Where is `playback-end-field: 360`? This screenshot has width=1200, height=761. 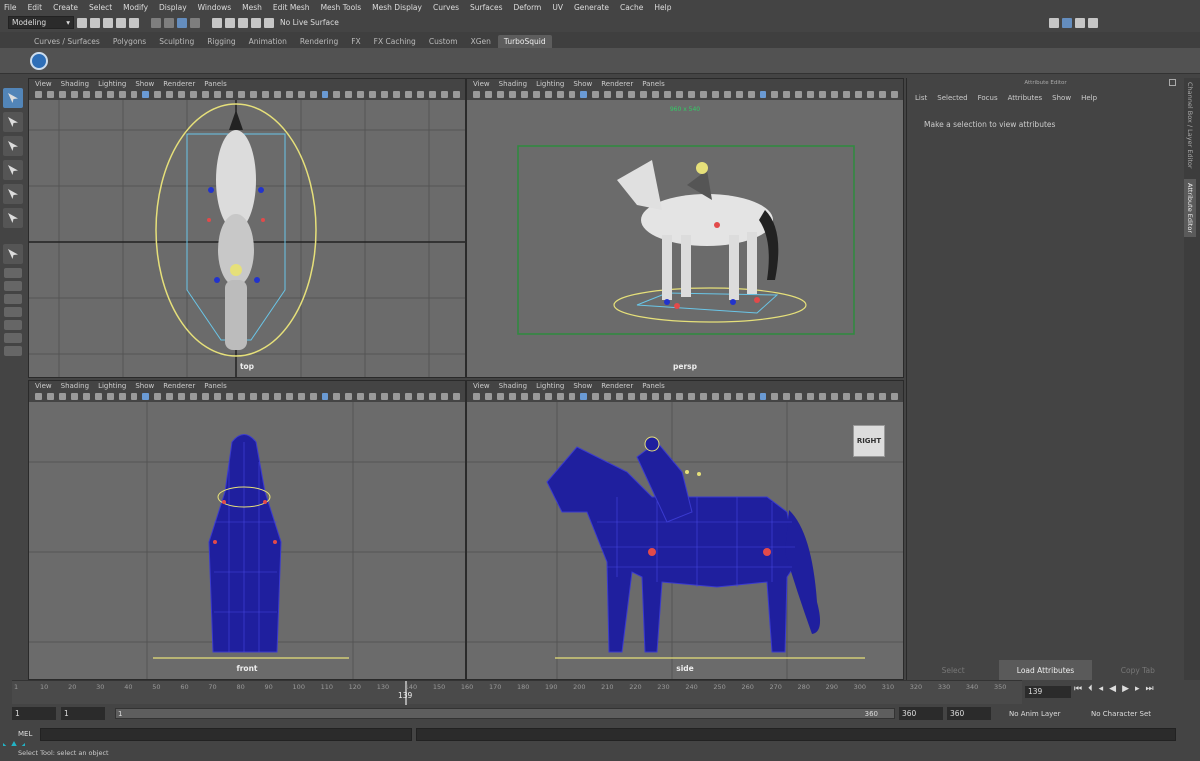 playback-end-field: 360 is located at coordinates (921, 713).